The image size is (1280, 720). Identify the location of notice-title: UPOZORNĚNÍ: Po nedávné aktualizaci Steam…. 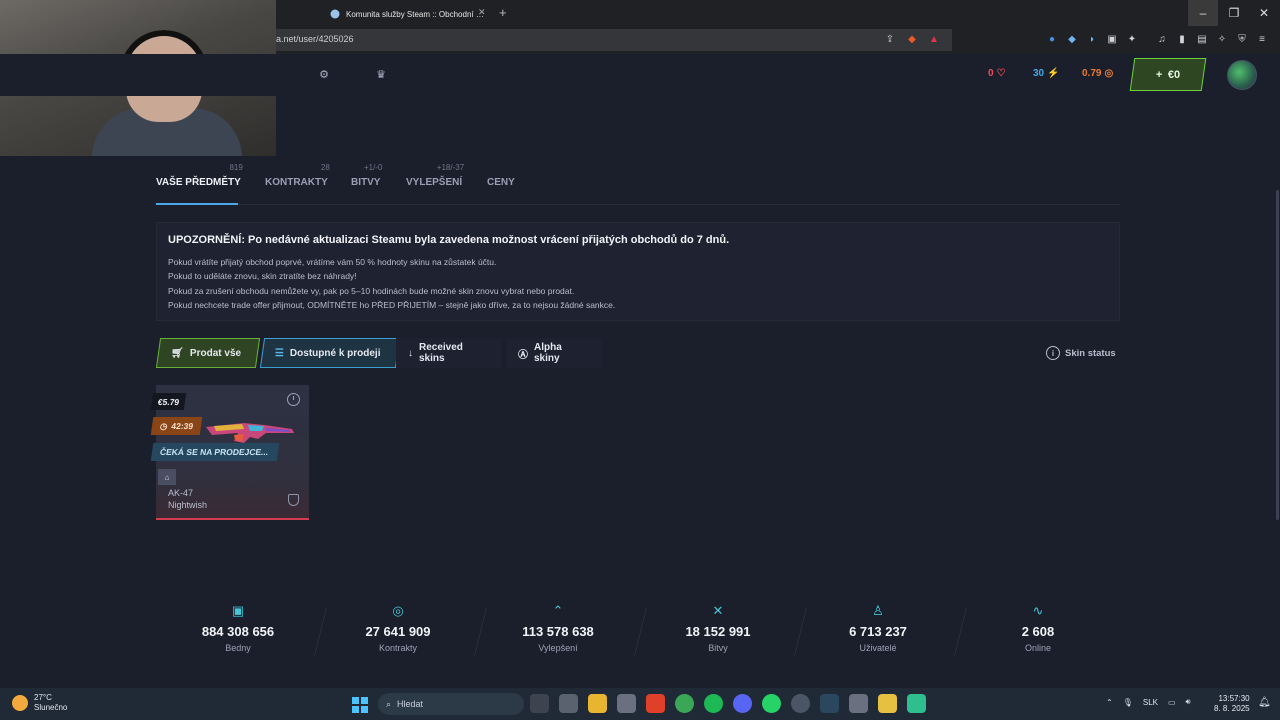
(449, 240).